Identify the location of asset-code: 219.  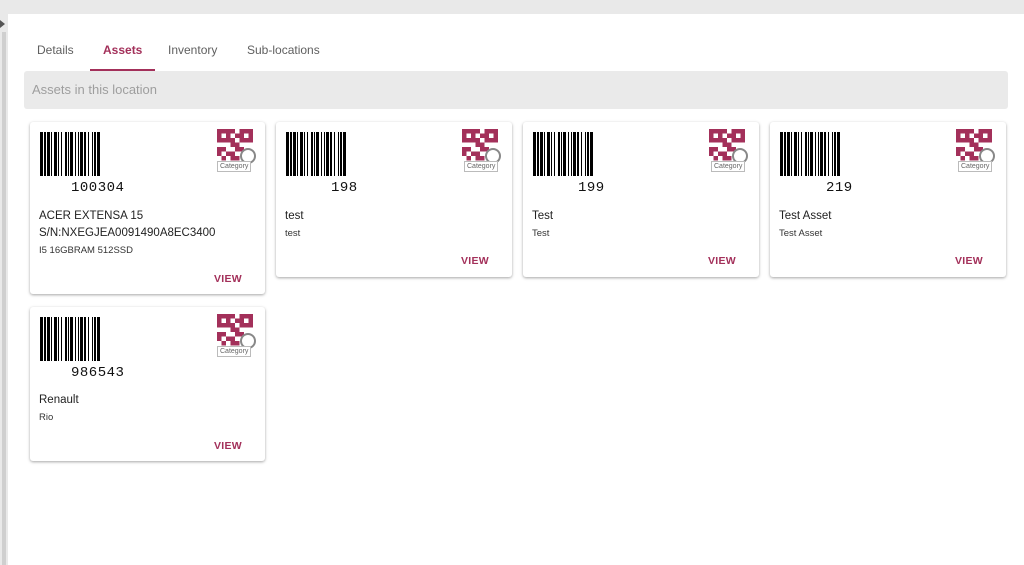
(839, 188).